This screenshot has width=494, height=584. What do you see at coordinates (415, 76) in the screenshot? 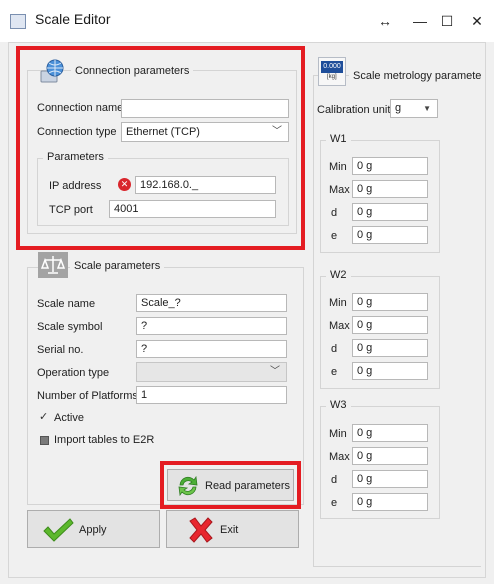
I see `metrology-legend: Scale metrology paramete` at bounding box center [415, 76].